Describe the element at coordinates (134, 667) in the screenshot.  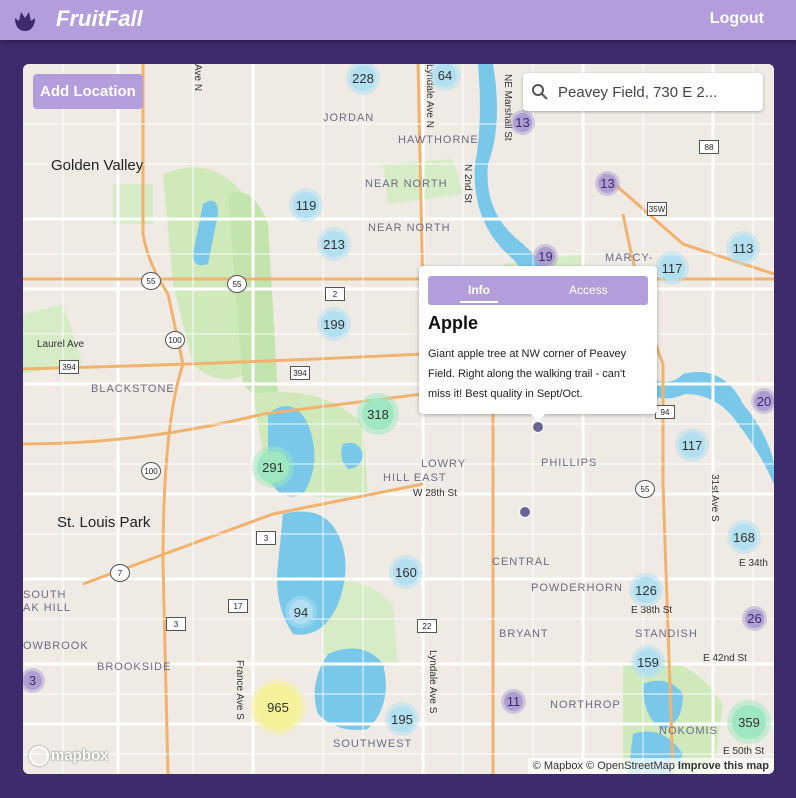
I see `place-label: BROOKSIDE` at that location.